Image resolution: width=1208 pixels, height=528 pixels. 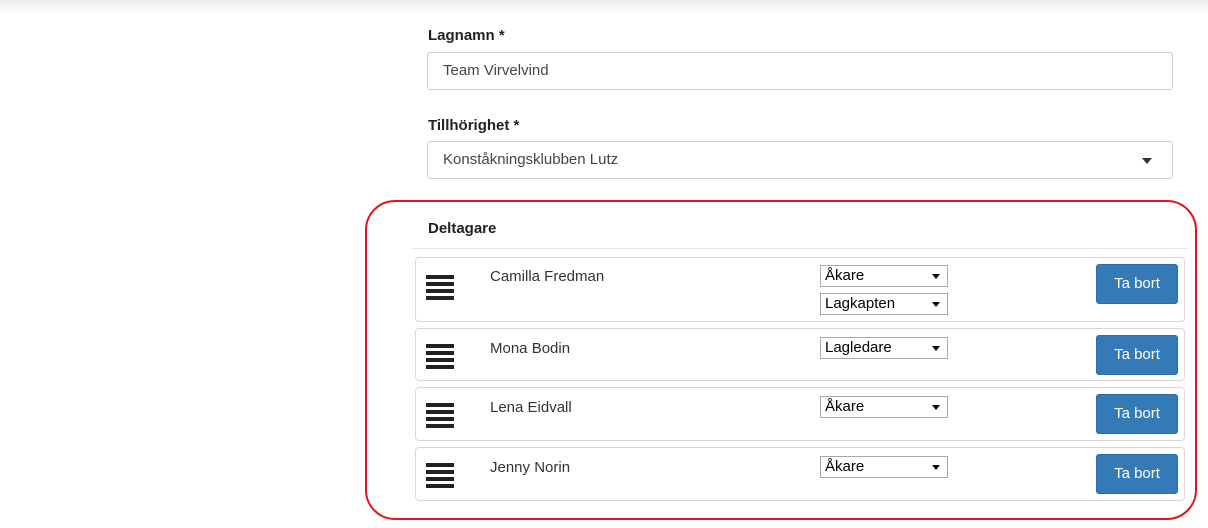 What do you see at coordinates (800, 289) in the screenshot?
I see `participant-row: Camilla Fredman Åkare Lagkapten Ta bort` at bounding box center [800, 289].